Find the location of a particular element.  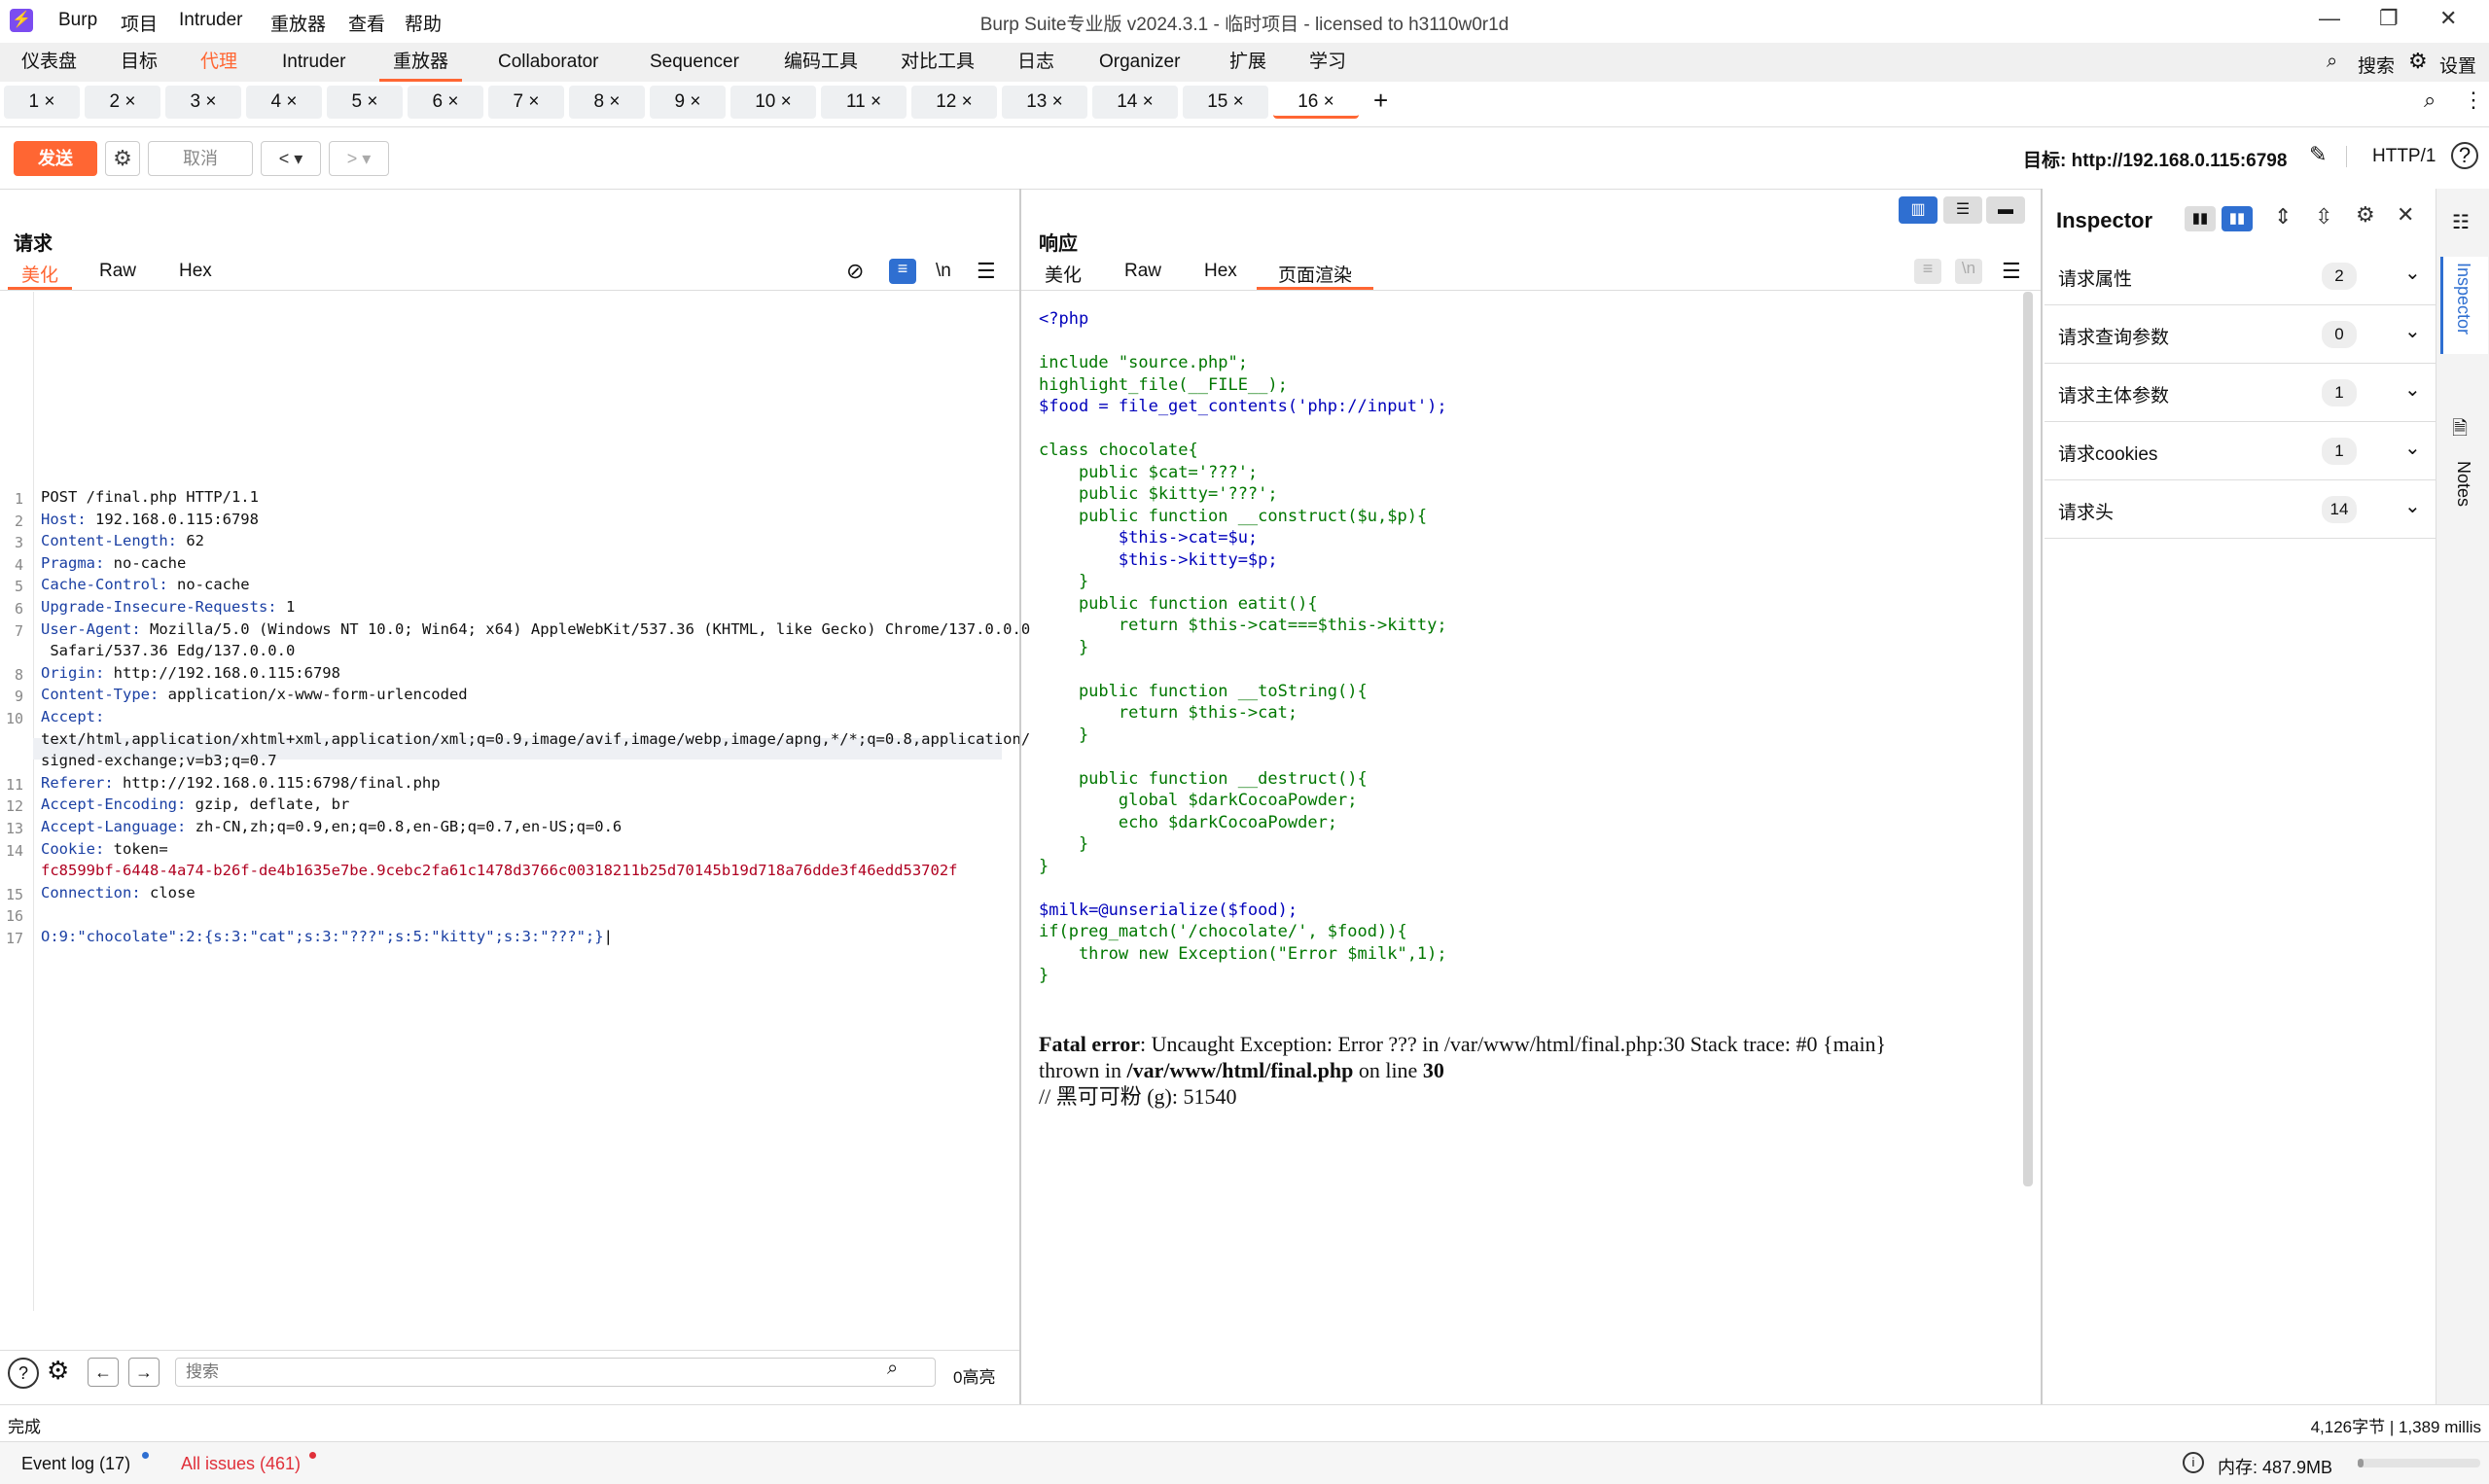

next-match-icon: → is located at coordinates (144, 1373).